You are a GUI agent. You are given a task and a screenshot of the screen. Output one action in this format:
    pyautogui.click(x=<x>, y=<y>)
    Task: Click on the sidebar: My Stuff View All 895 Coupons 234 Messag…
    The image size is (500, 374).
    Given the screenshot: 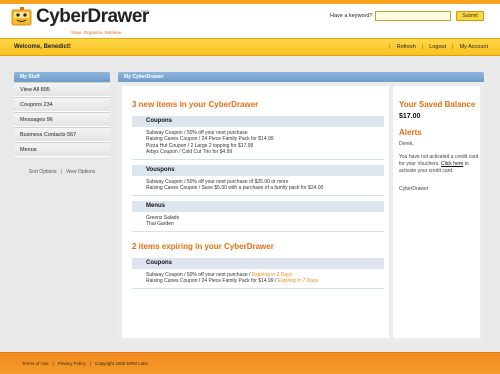 What is the action you would take?
    pyautogui.click(x=62, y=123)
    